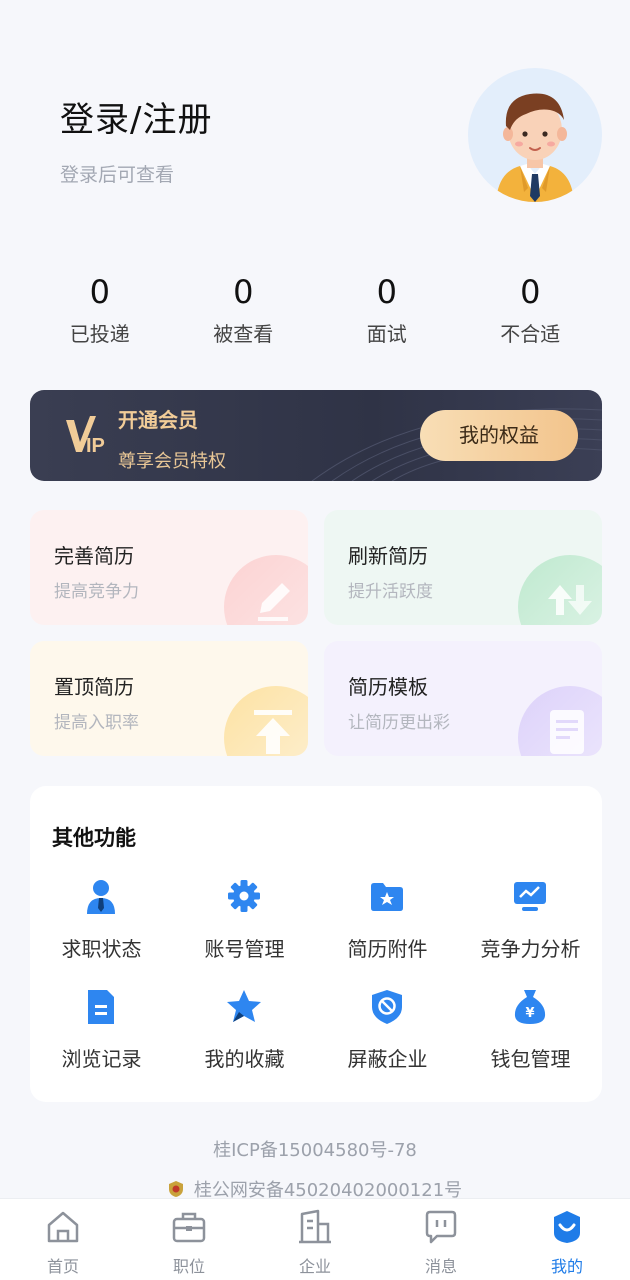 Image resolution: width=630 pixels, height=1280 pixels. Describe the element at coordinates (387, 923) in the screenshot. I see `resume-attachment-item: 简历附件` at that location.